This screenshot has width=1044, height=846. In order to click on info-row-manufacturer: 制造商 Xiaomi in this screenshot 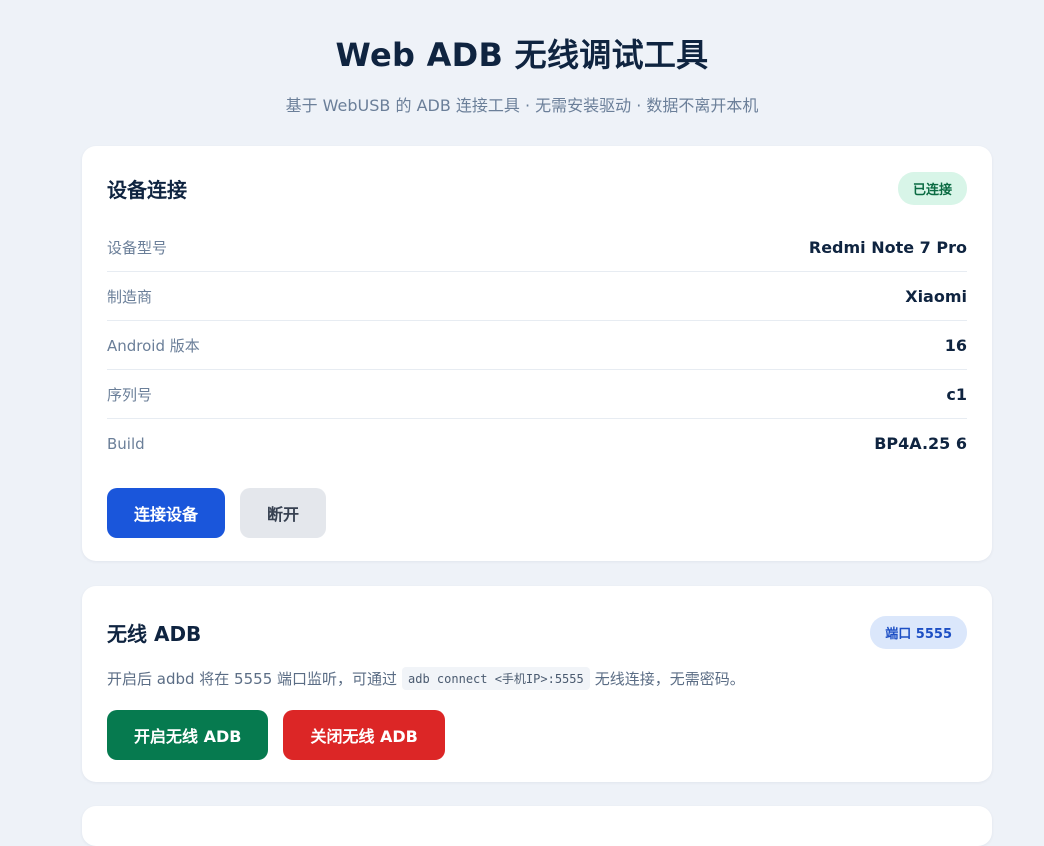, I will do `click(537, 296)`.